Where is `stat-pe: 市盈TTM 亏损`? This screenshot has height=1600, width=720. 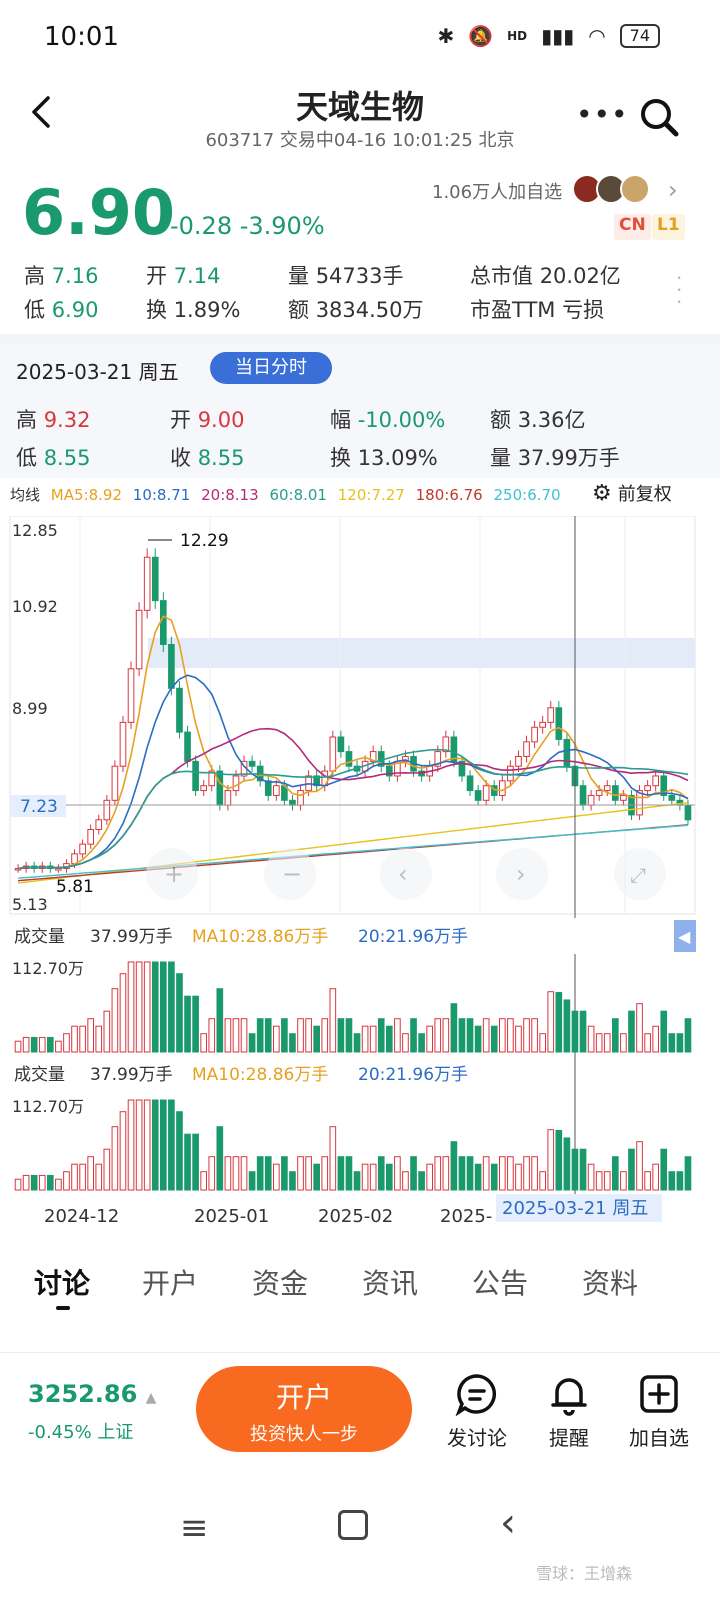 stat-pe: 市盈TTM 亏损 is located at coordinates (537, 310).